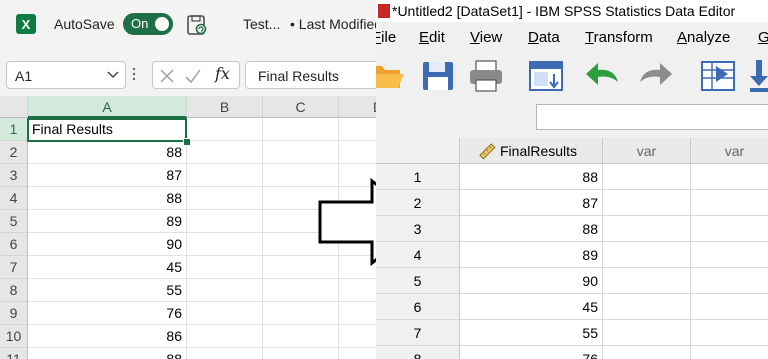  What do you see at coordinates (301, 107) in the screenshot?
I see `column-header-c: C` at bounding box center [301, 107].